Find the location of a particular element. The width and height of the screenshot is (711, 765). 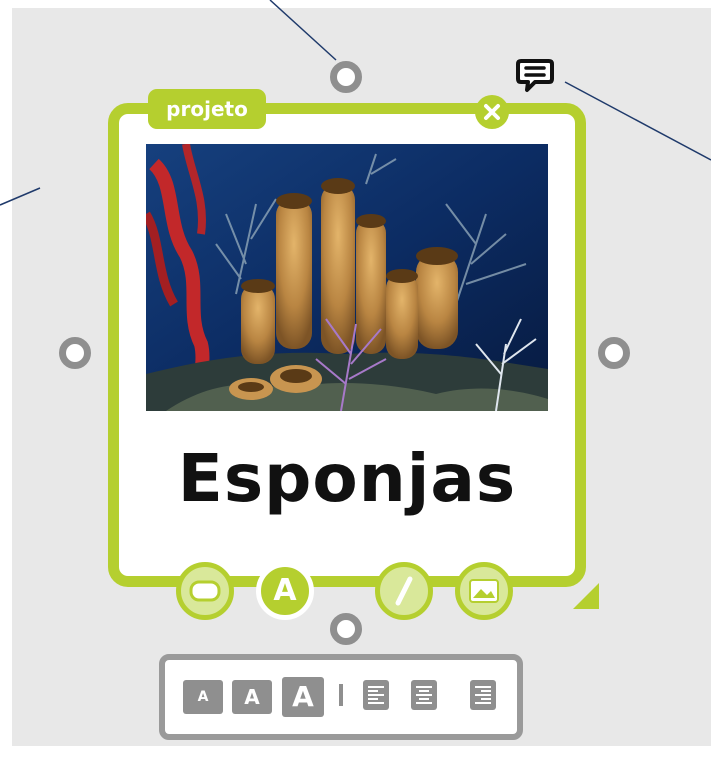

shape-tool-button is located at coordinates (205, 591).